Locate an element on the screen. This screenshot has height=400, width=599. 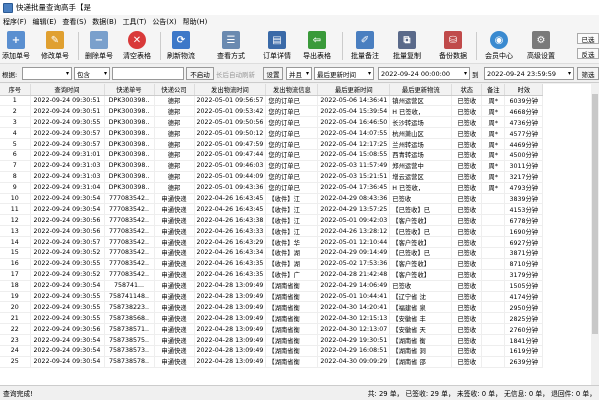
table-cell: 758738578.. is located at coordinates (129, 362).